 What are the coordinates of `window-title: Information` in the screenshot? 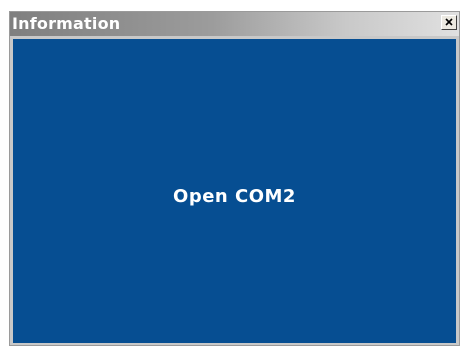 It's located at (66, 23).